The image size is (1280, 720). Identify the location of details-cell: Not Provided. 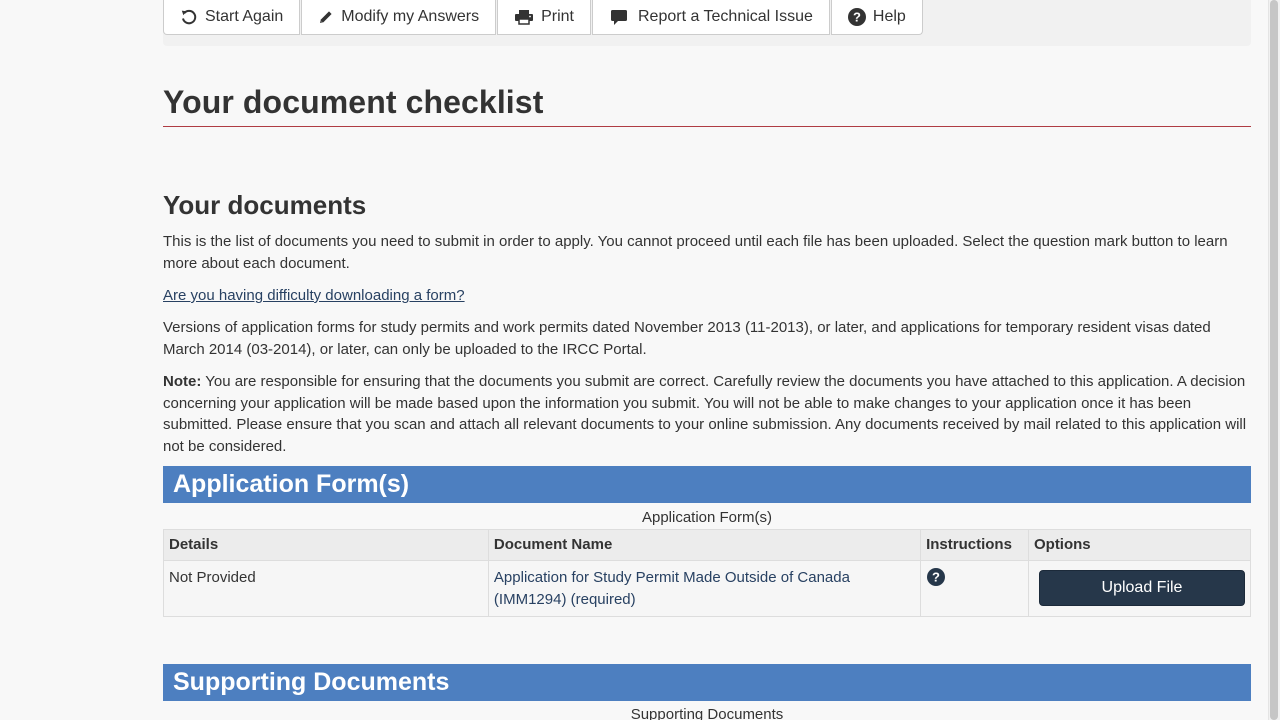
(326, 588).